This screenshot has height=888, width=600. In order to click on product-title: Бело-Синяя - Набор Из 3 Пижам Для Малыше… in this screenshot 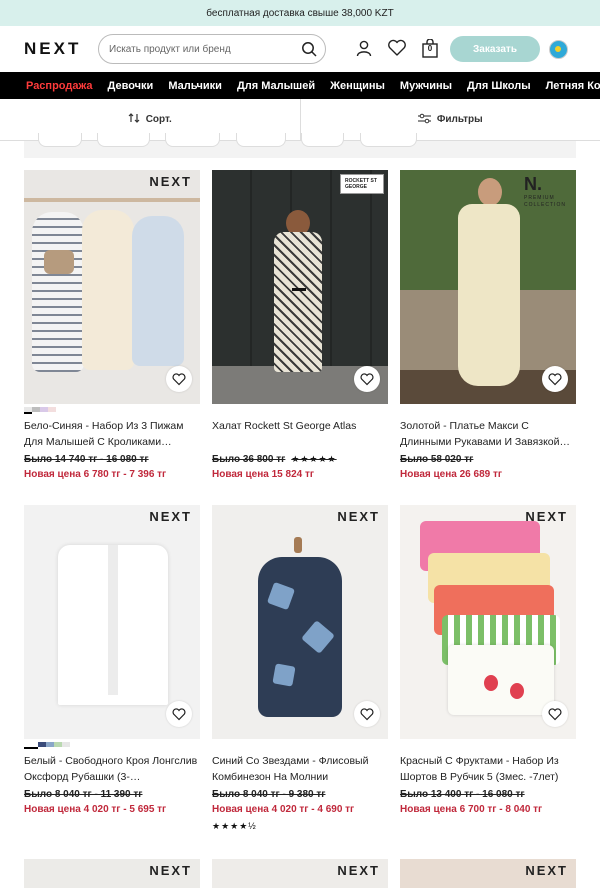, I will do `click(112, 434)`.